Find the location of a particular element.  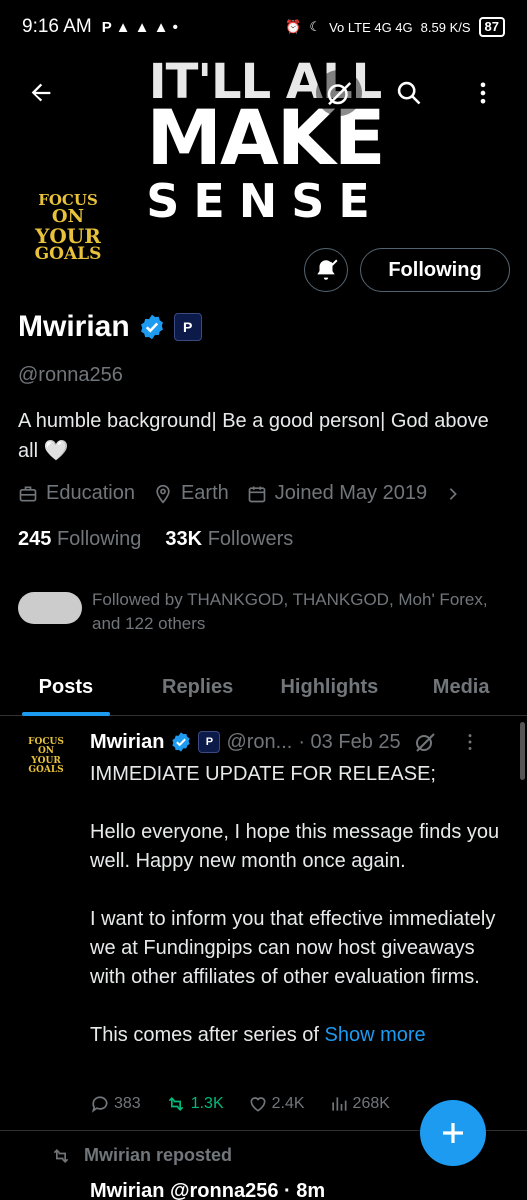

profile-handle: @ronna256 is located at coordinates (70, 375).